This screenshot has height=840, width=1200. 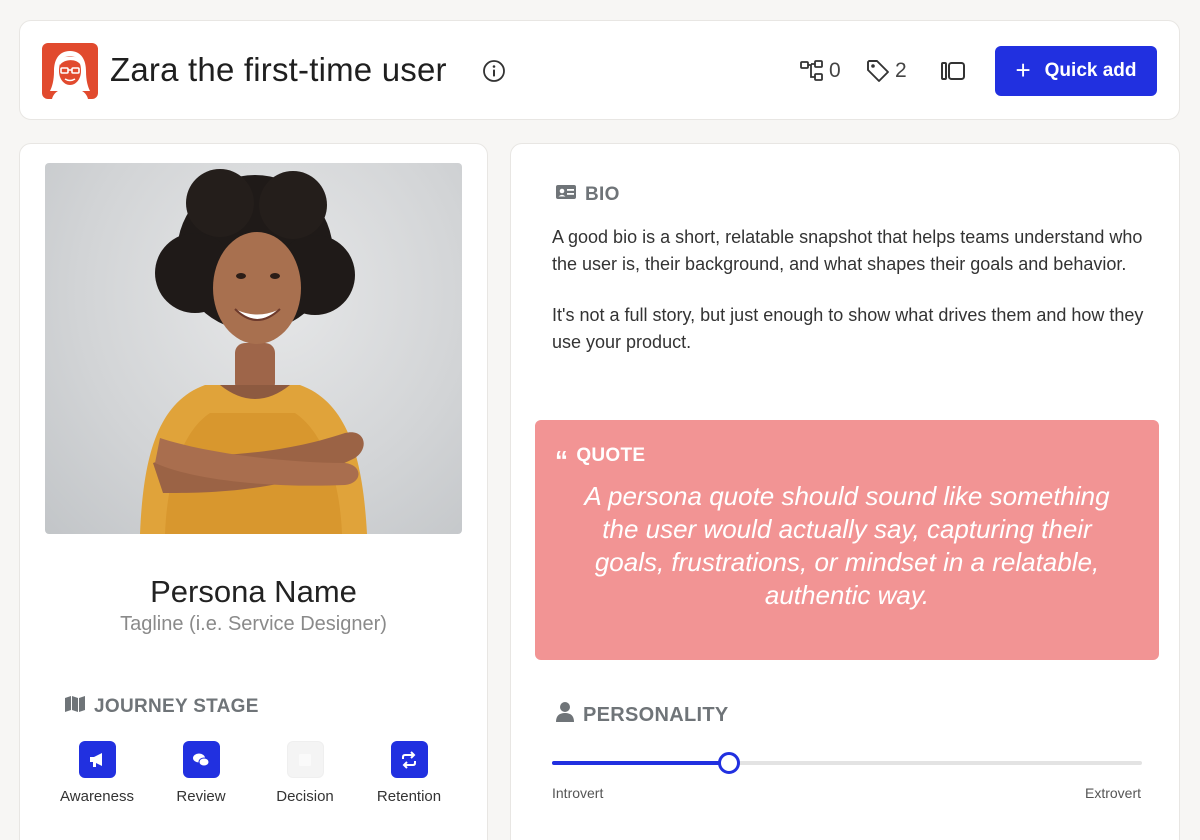 What do you see at coordinates (1112, 793) in the screenshot?
I see `slider-max-label: Extrovert` at bounding box center [1112, 793].